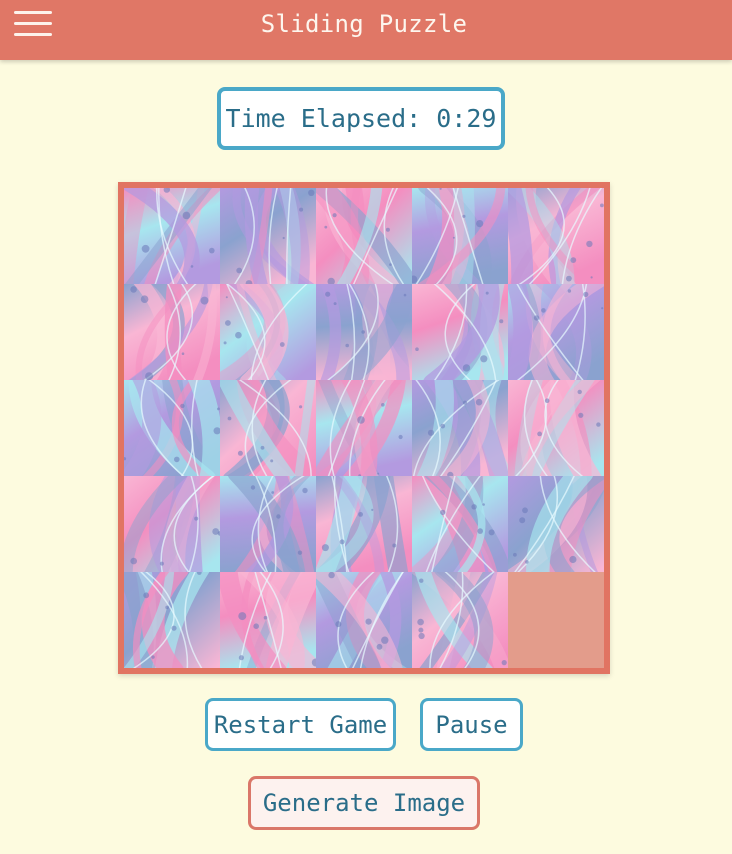 This screenshot has width=732, height=854. I want to click on top-app-bar: Sliding Puzzle, so click(366, 30).